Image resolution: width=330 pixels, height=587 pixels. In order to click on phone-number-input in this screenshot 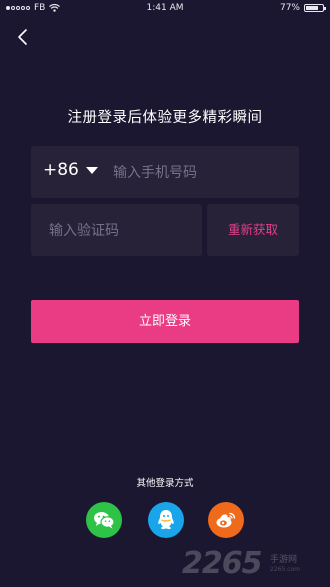, I will do `click(203, 173)`.